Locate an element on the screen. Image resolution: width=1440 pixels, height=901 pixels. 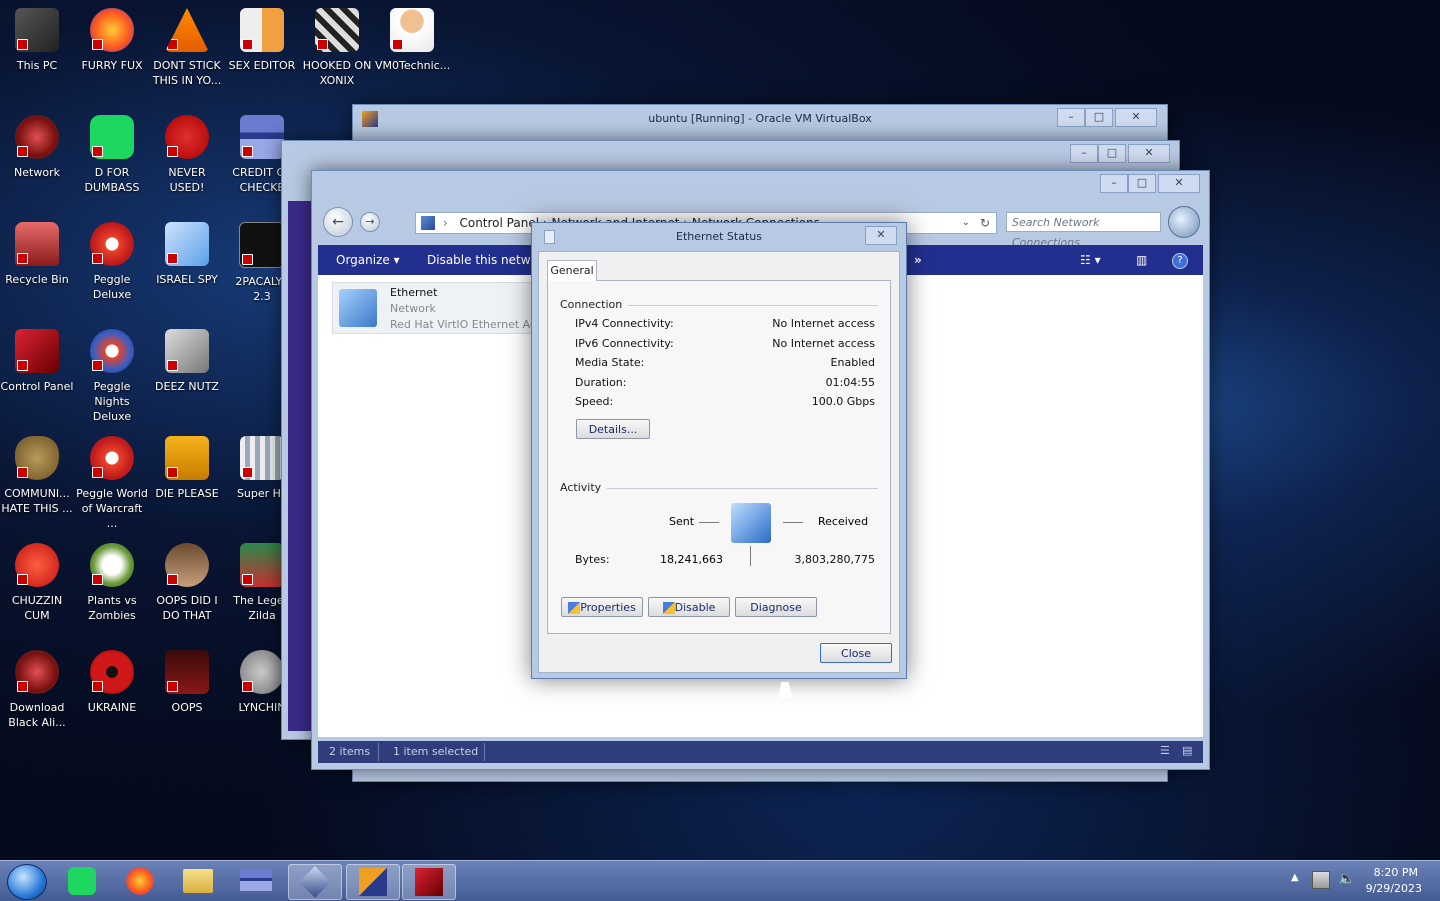
desktop-icon-label: SEX EDITOR is located at coordinates (262, 65).